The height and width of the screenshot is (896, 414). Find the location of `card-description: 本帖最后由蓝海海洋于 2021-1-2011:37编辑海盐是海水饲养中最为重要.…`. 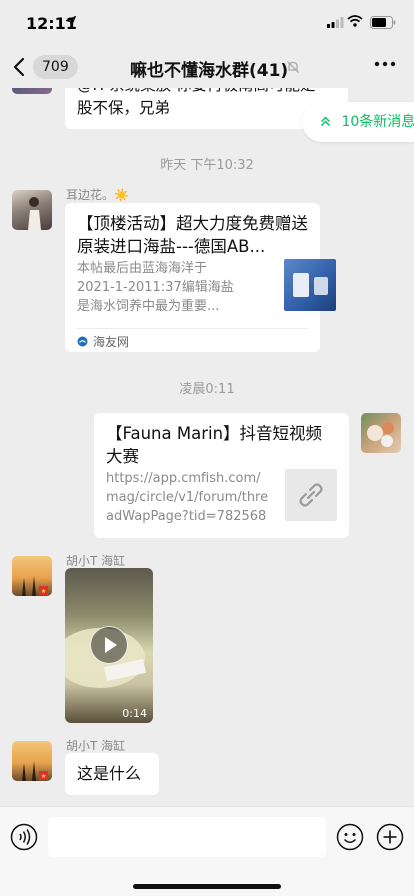

card-description: 本帖最后由蓝海海洋于 2021-1-2011:37编辑海盐是海水饲养中最为重要.… is located at coordinates (155, 287).